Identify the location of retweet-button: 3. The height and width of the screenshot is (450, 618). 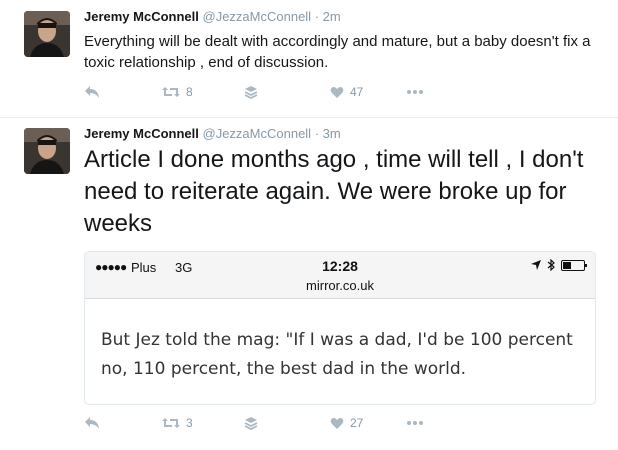
(177, 423).